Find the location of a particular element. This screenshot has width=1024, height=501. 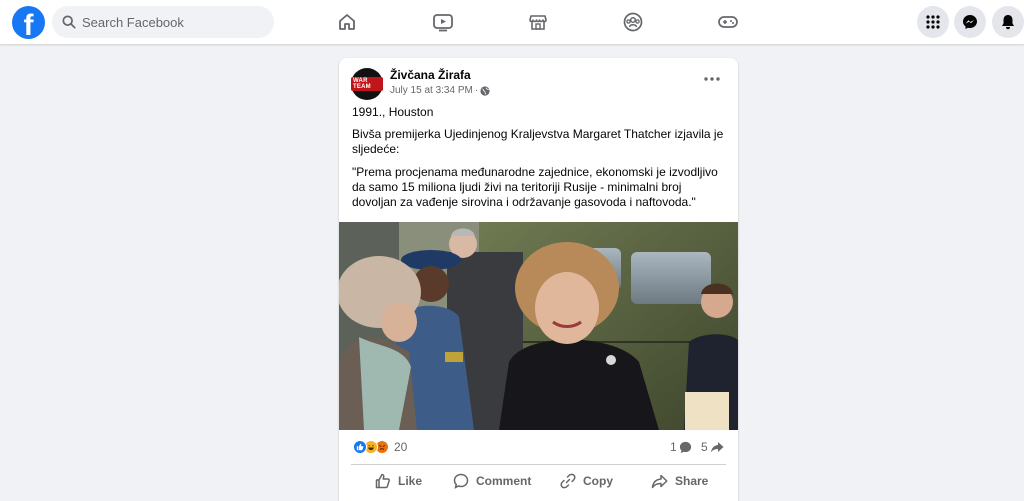

more-options-icon is located at coordinates (712, 79).